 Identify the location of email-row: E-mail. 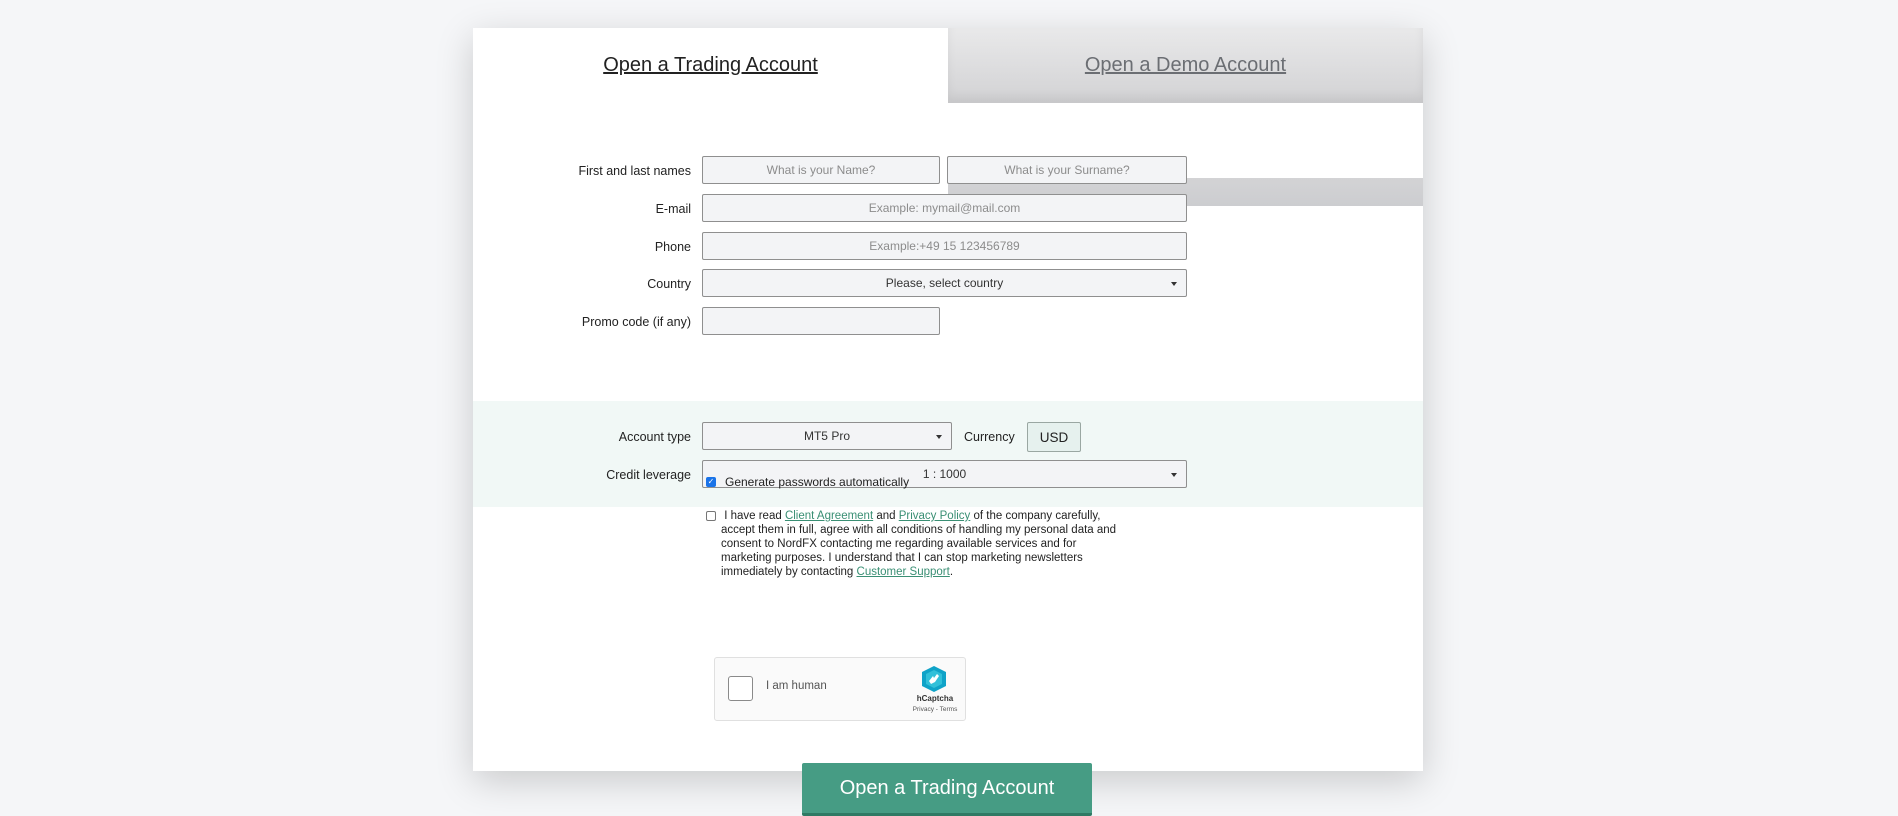
(948, 209).